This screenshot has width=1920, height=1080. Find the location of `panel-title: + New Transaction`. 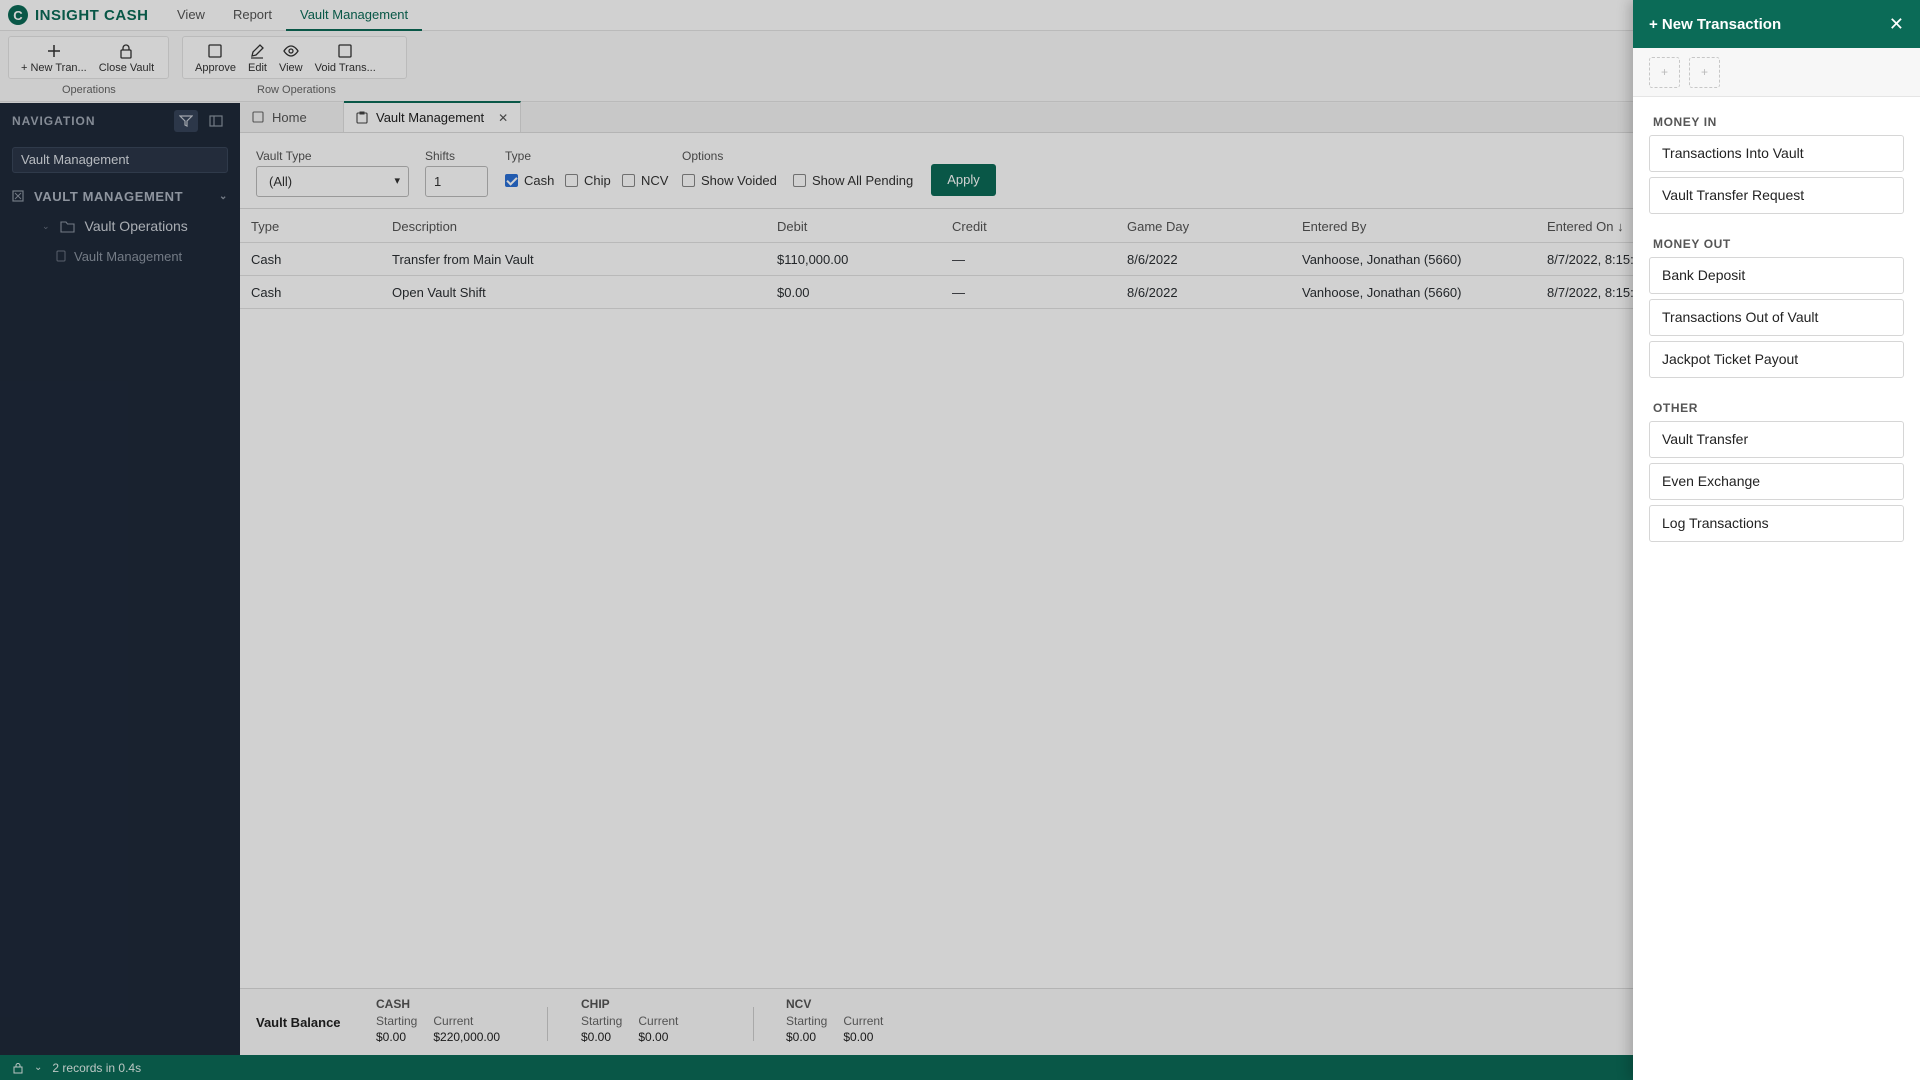

panel-title: + New Transaction is located at coordinates (1715, 24).